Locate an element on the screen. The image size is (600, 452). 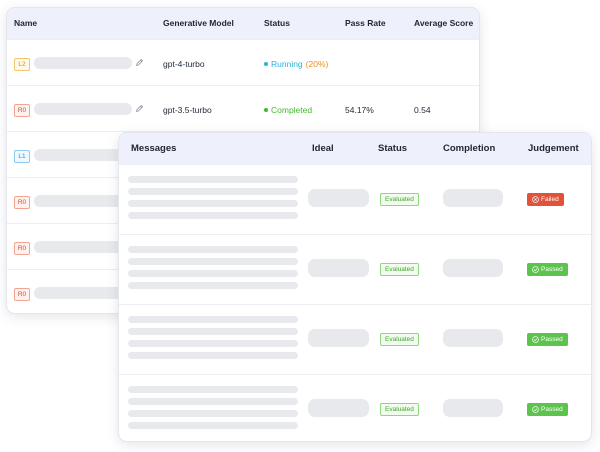
pass-rate: 54.17% is located at coordinates (359, 110).